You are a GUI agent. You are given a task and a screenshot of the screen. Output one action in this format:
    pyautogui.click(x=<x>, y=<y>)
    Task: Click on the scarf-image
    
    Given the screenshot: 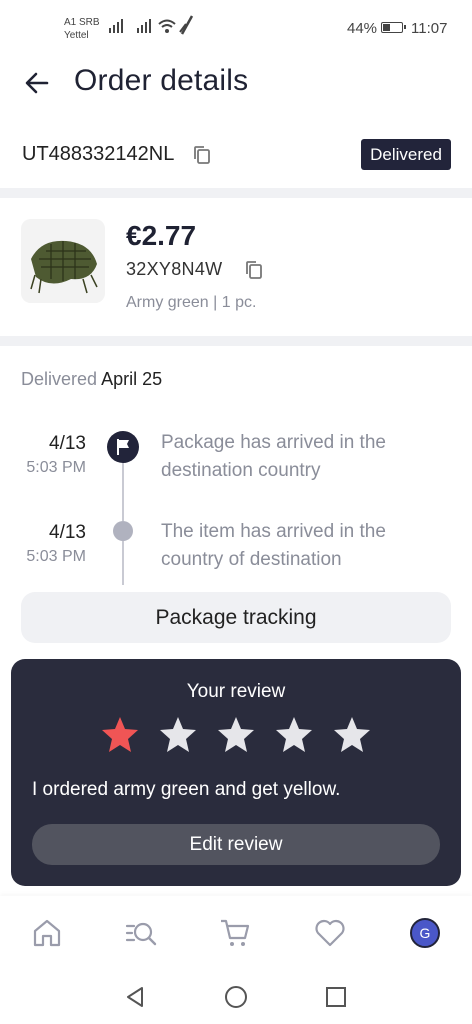 What is the action you would take?
    pyautogui.click(x=63, y=261)
    